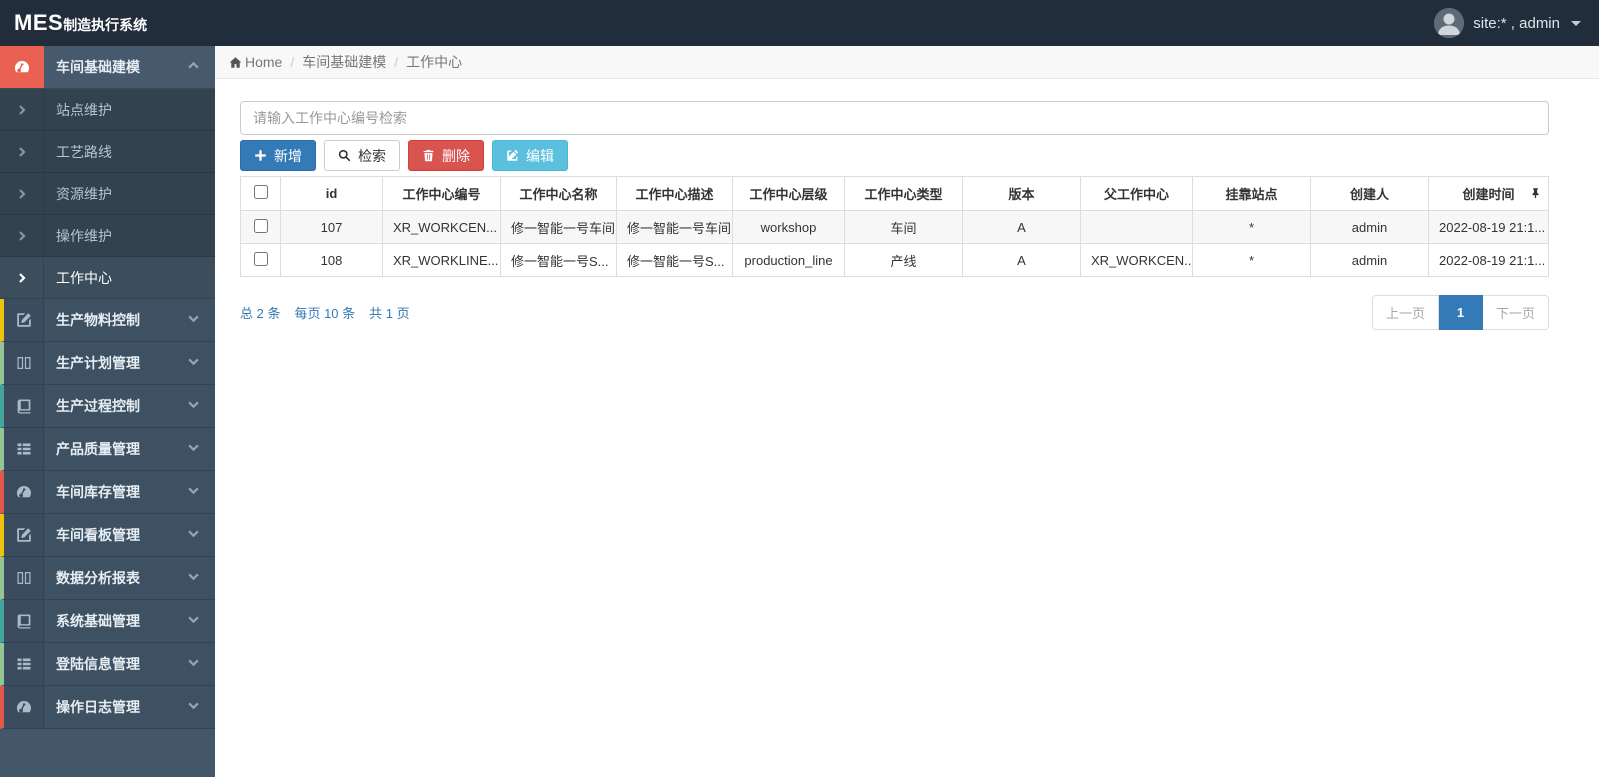 The width and height of the screenshot is (1599, 777). I want to click on search-icon, so click(344, 155).